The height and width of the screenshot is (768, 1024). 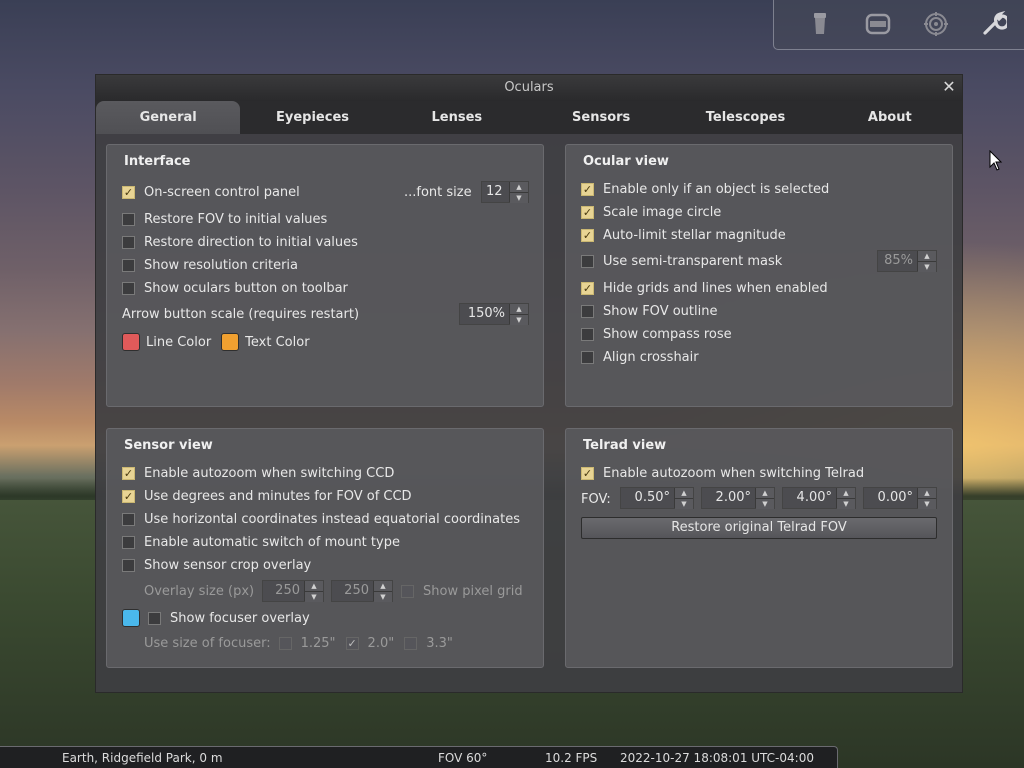 I want to click on autozoom-ccd-option: ✓ Enable autozoom when switching CCD, so click(x=258, y=473).